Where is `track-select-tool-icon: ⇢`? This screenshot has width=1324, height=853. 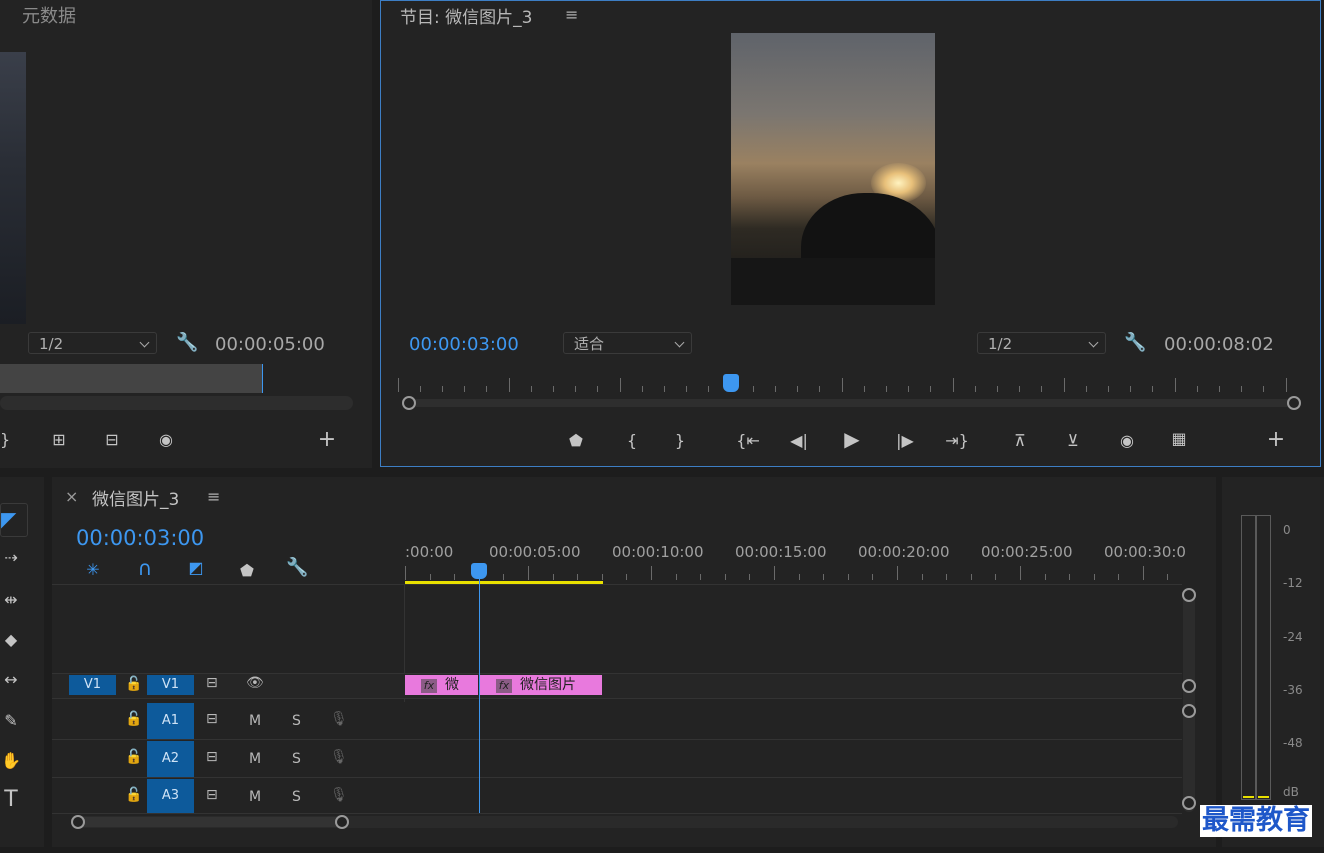
track-select-tool-icon: ⇢ is located at coordinates (11, 558).